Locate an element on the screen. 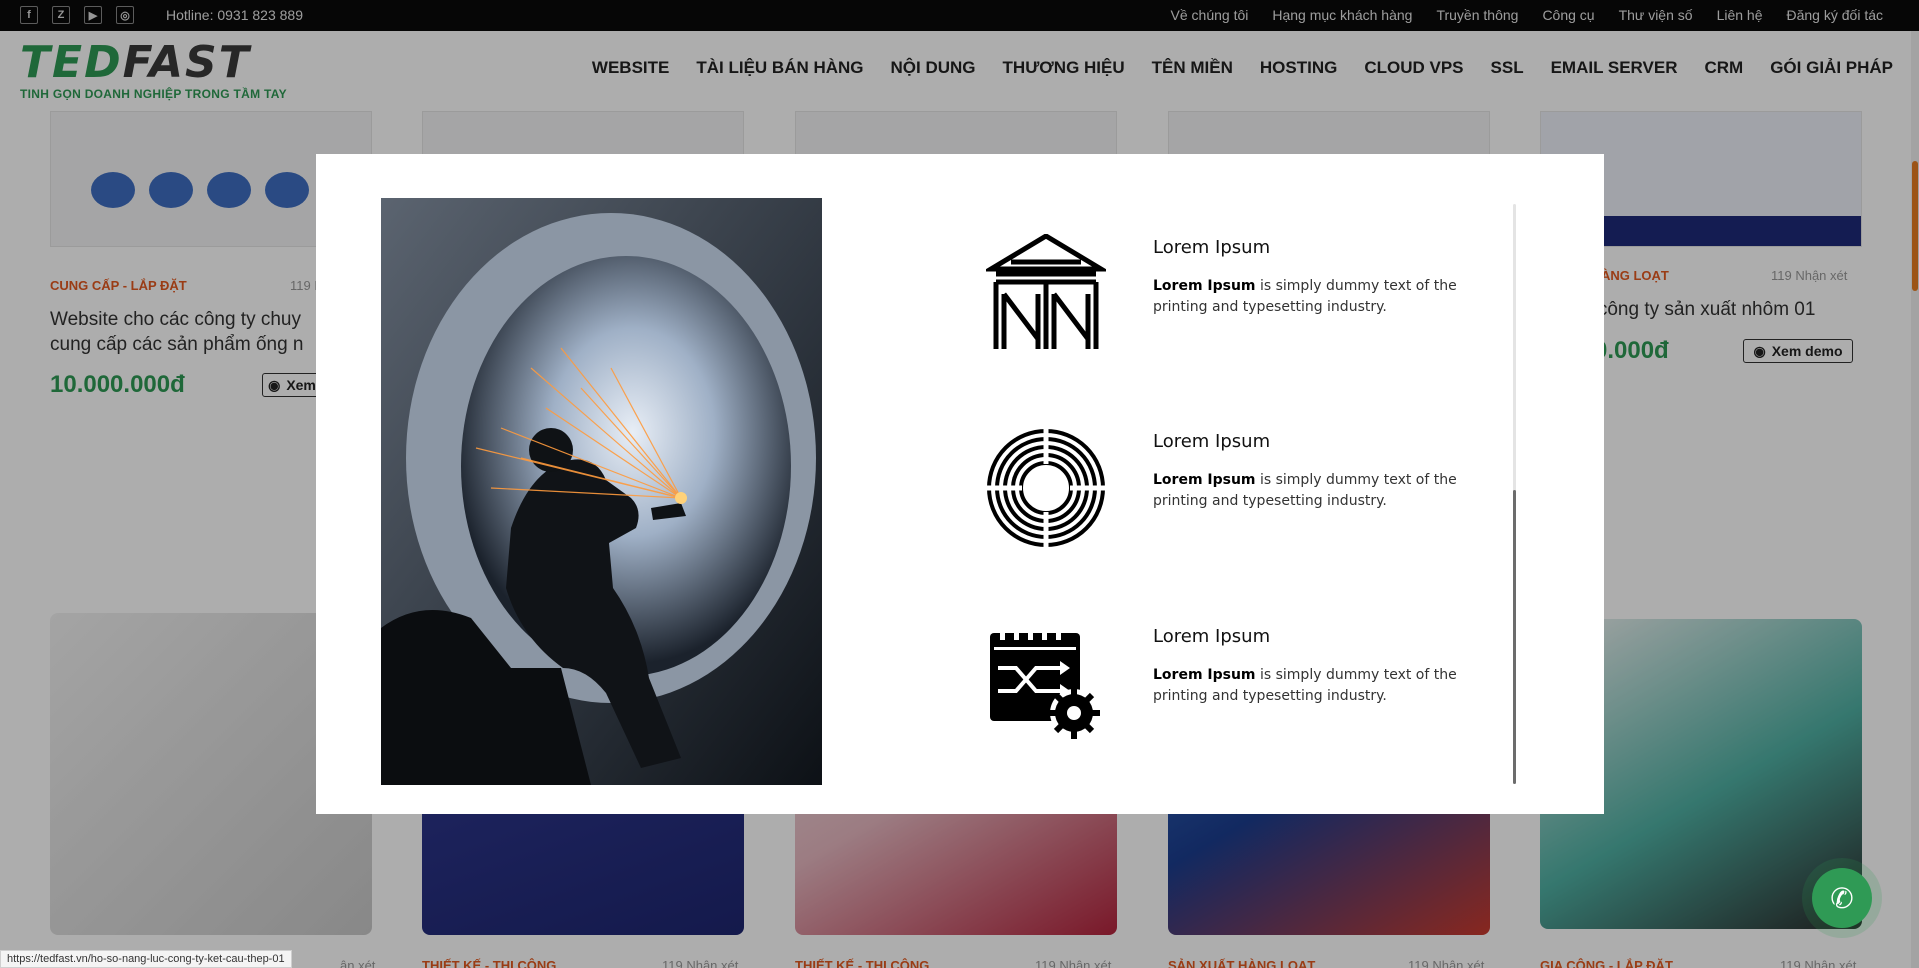  phone-icon: ✆ is located at coordinates (1842, 898).